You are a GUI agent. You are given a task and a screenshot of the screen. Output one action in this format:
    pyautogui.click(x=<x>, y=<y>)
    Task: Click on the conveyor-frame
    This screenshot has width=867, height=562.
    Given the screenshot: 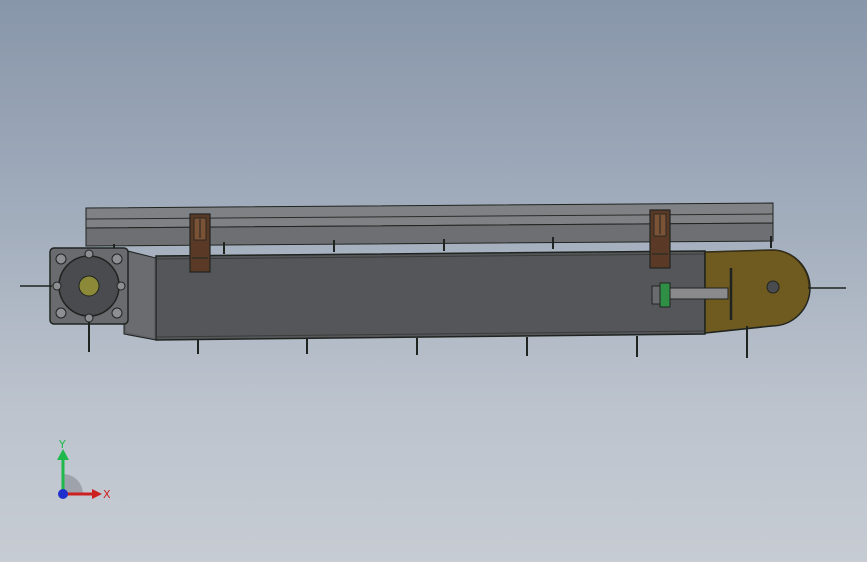 What is the action you would take?
    pyautogui.click(x=430, y=295)
    